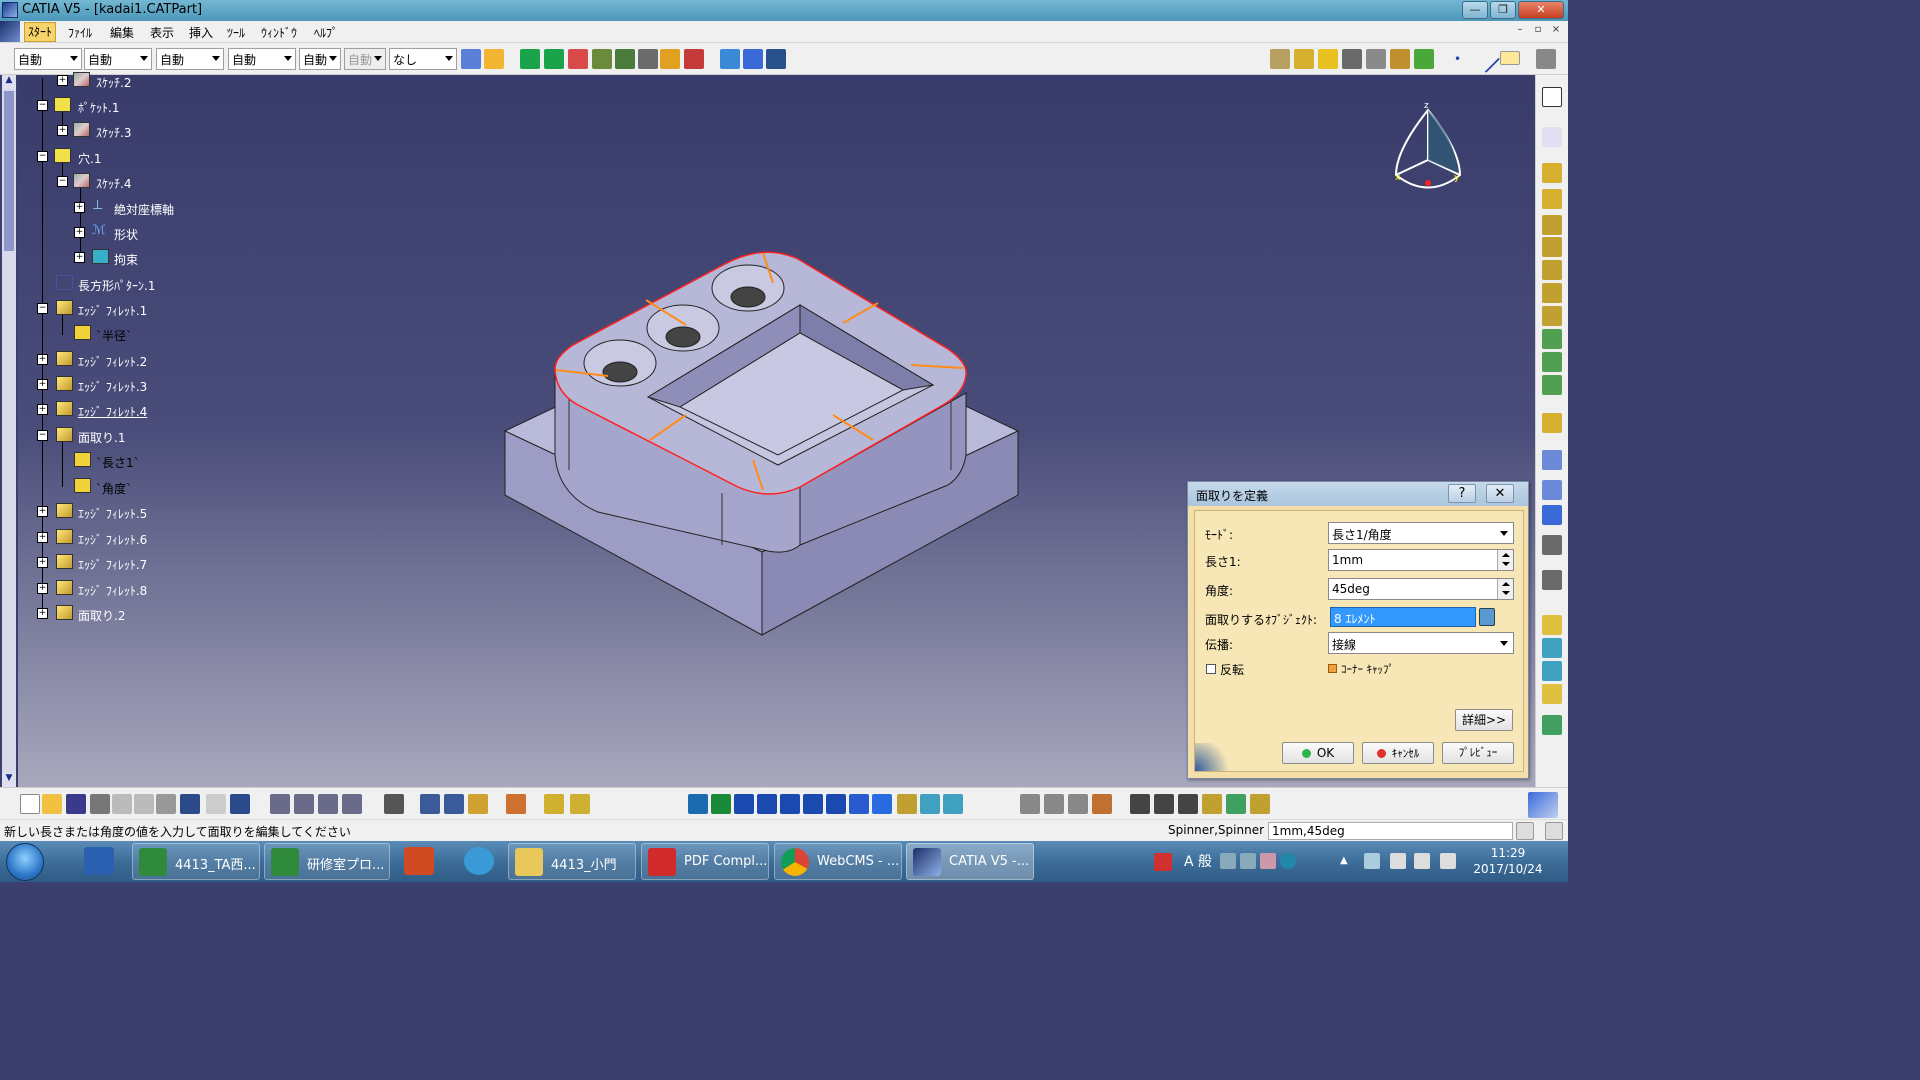 This screenshot has height=1080, width=1920. Describe the element at coordinates (753, 59) in the screenshot. I see `parameters-icon` at that location.